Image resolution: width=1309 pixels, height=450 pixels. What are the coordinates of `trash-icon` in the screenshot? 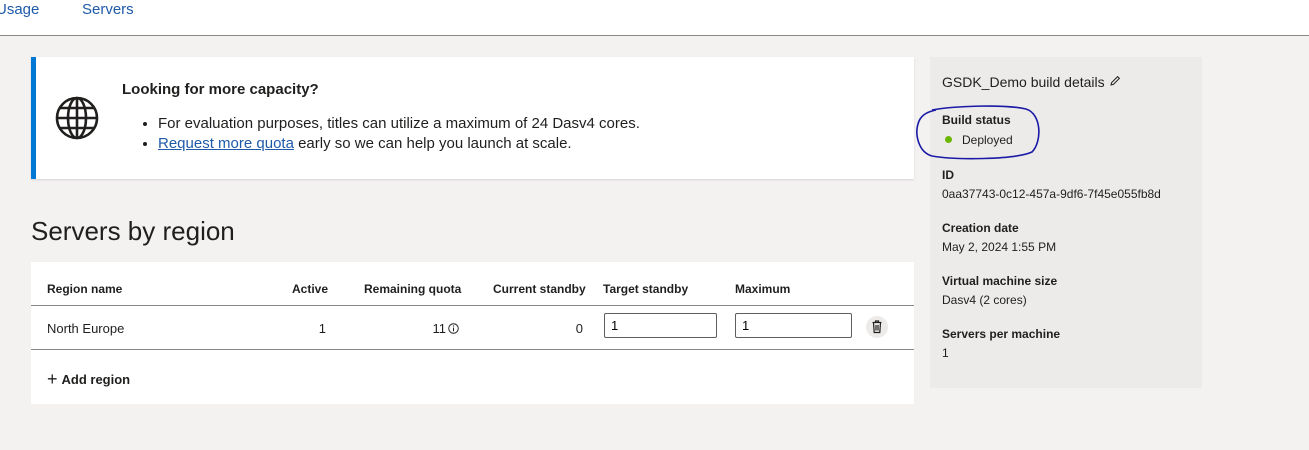 It's located at (877, 327).